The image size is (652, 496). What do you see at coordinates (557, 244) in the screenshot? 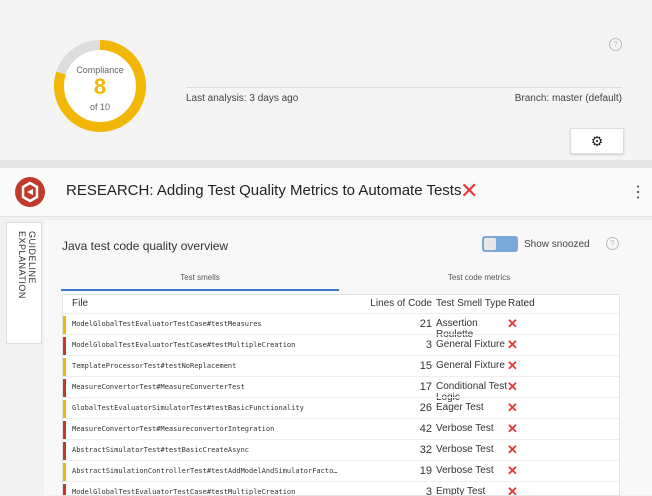
I see `show-snoozed-label: Show snoozed` at bounding box center [557, 244].